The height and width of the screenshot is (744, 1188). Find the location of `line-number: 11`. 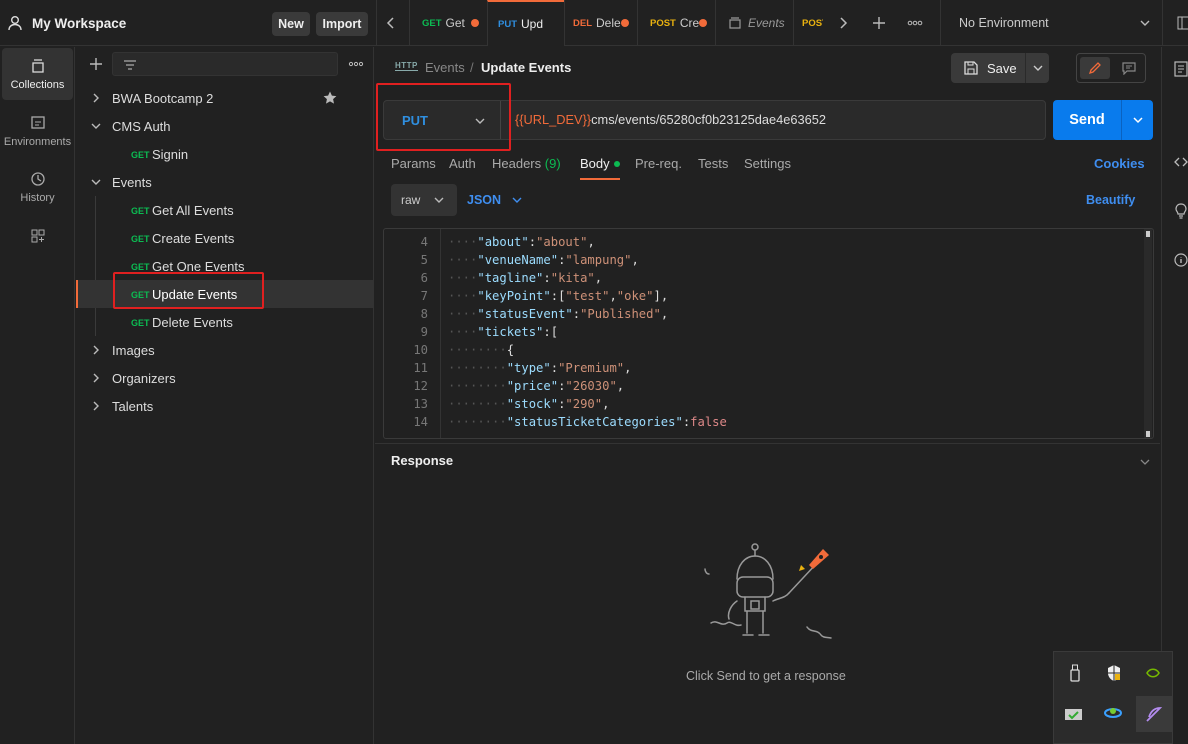

line-number: 11 is located at coordinates (420, 368).